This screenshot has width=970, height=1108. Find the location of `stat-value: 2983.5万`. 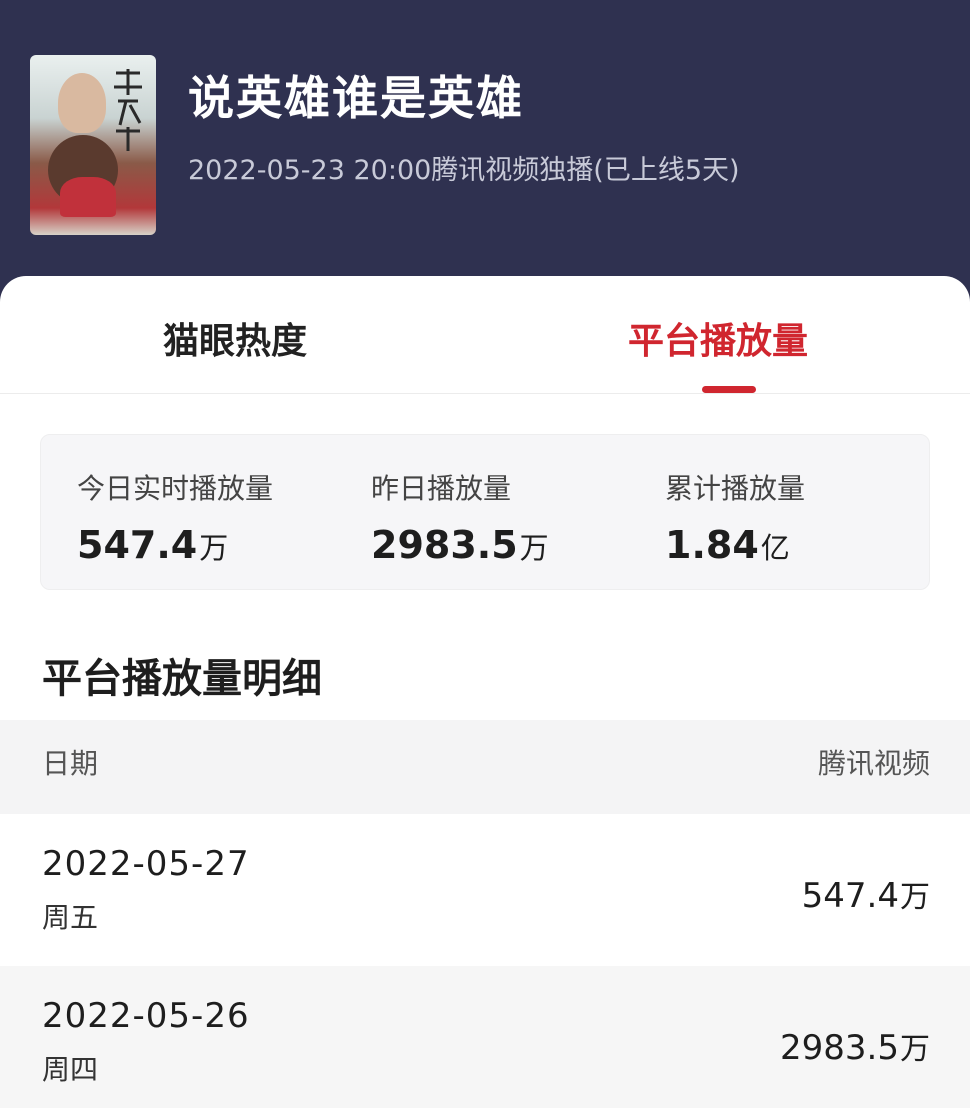

stat-value: 2983.5万 is located at coordinates (460, 545).